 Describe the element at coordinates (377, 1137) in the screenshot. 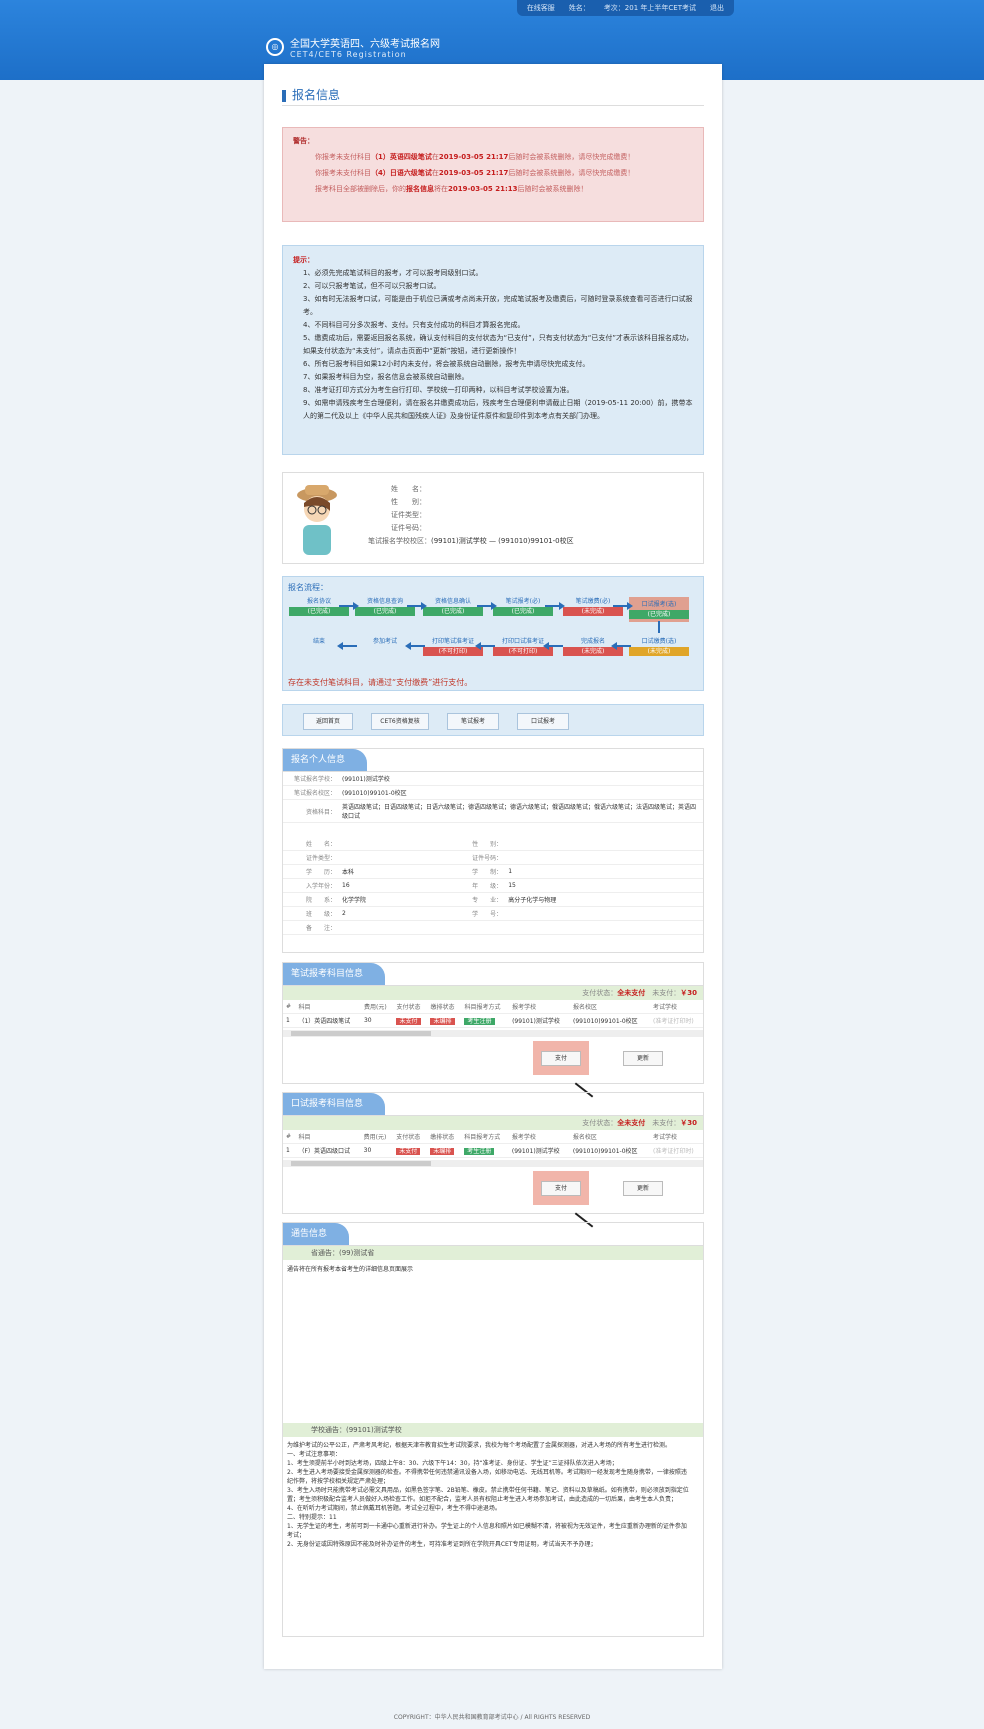

I see `column-header: 费用(元)` at that location.